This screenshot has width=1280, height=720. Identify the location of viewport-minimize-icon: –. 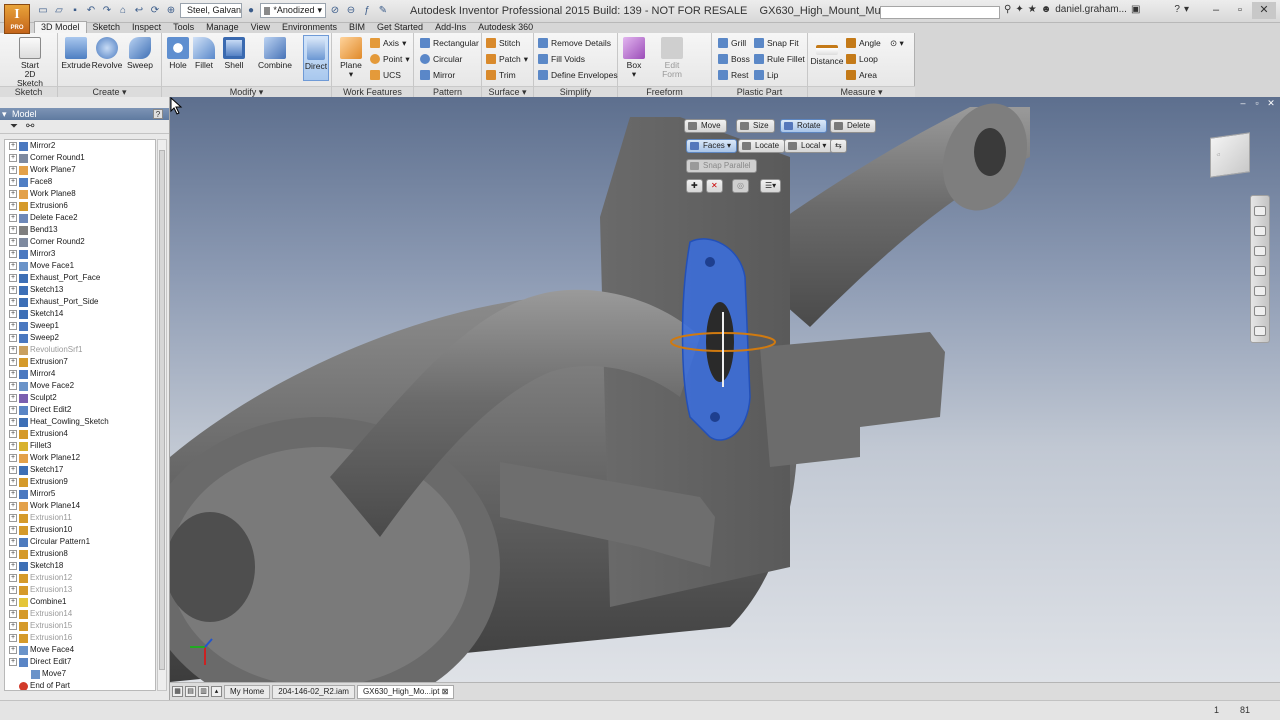
(1243, 104).